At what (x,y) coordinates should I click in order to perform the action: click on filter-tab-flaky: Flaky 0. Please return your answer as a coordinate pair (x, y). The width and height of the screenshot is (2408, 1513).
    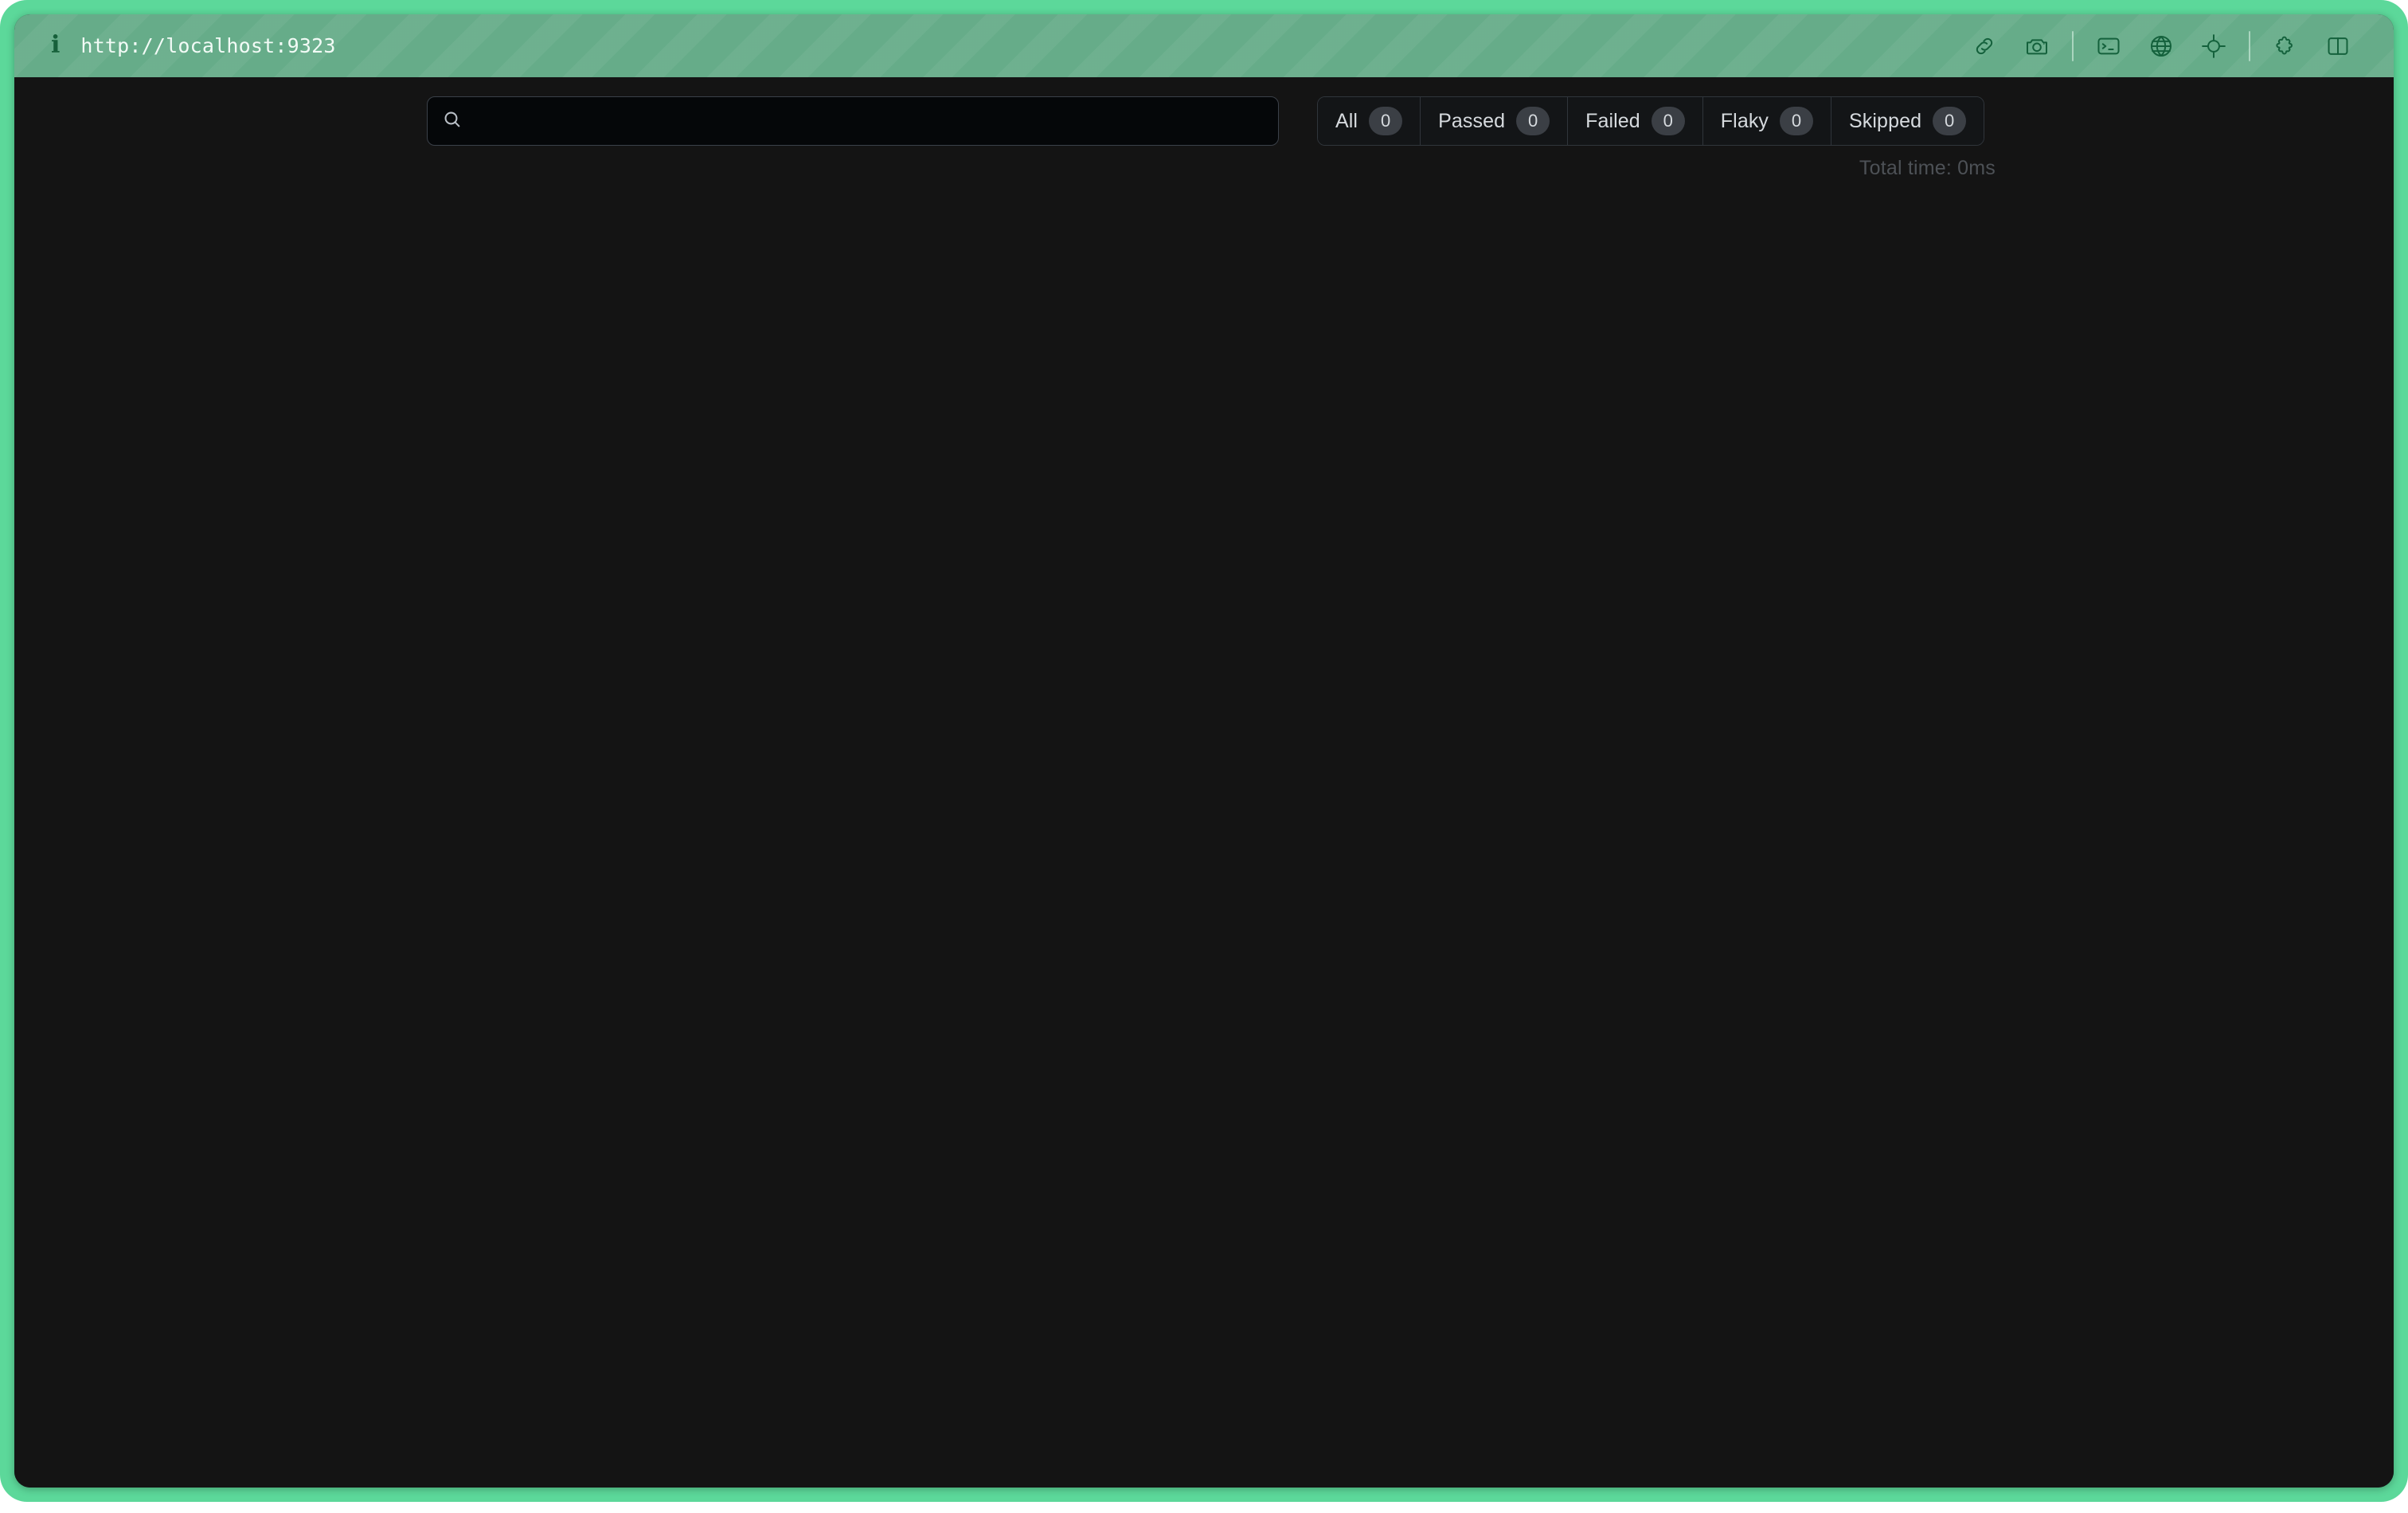
    Looking at the image, I should click on (1767, 121).